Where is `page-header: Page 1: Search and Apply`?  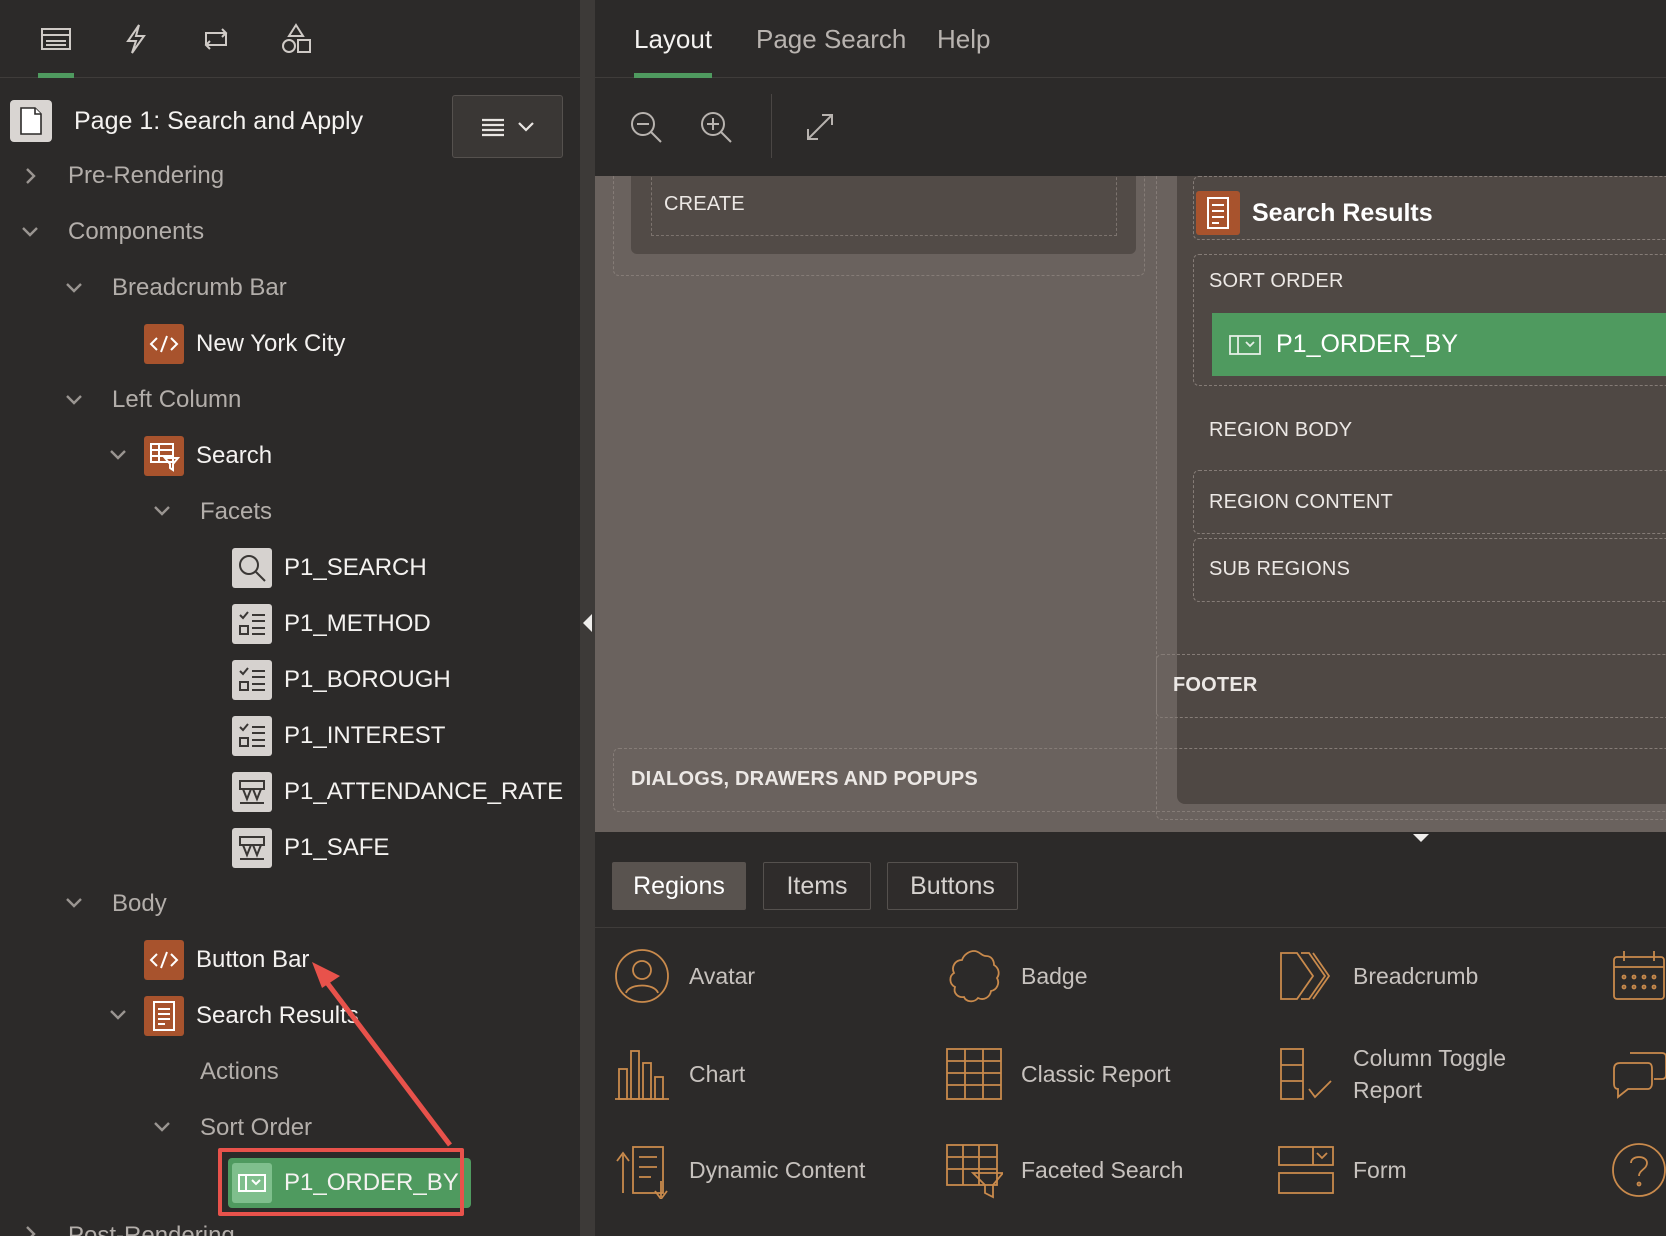
page-header: Page 1: Search and Apply is located at coordinates (186, 121).